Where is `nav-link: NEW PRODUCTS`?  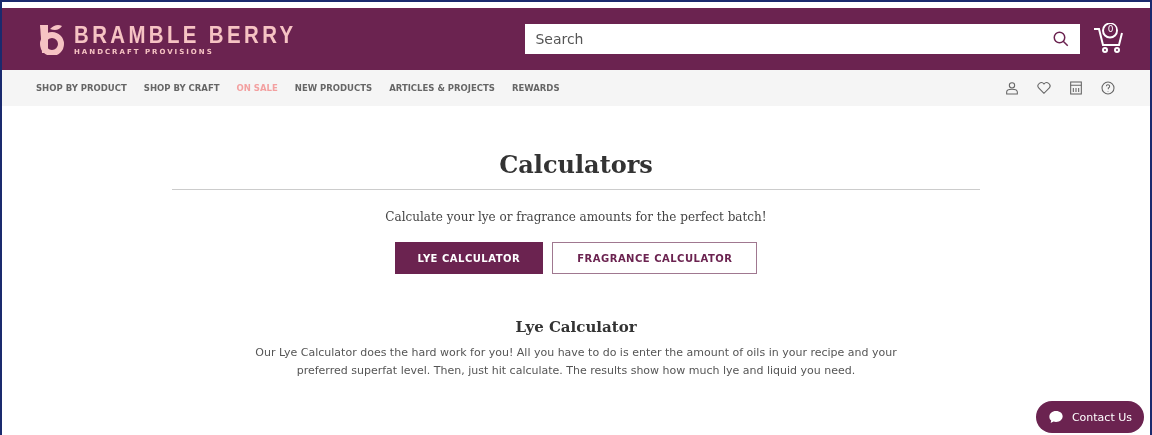 nav-link: NEW PRODUCTS is located at coordinates (333, 88).